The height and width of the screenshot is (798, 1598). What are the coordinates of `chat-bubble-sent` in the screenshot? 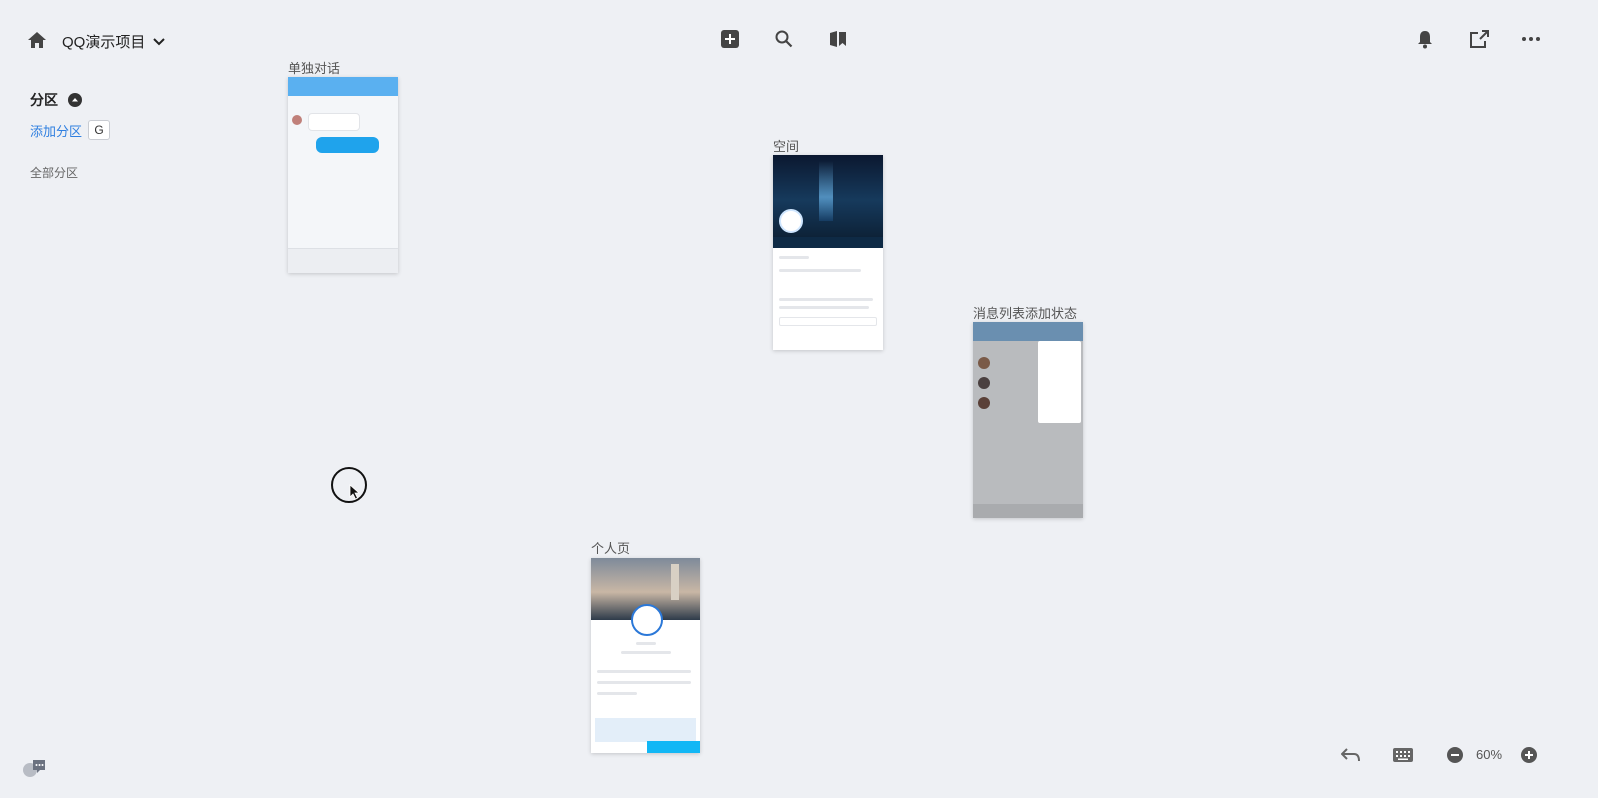 It's located at (347, 145).